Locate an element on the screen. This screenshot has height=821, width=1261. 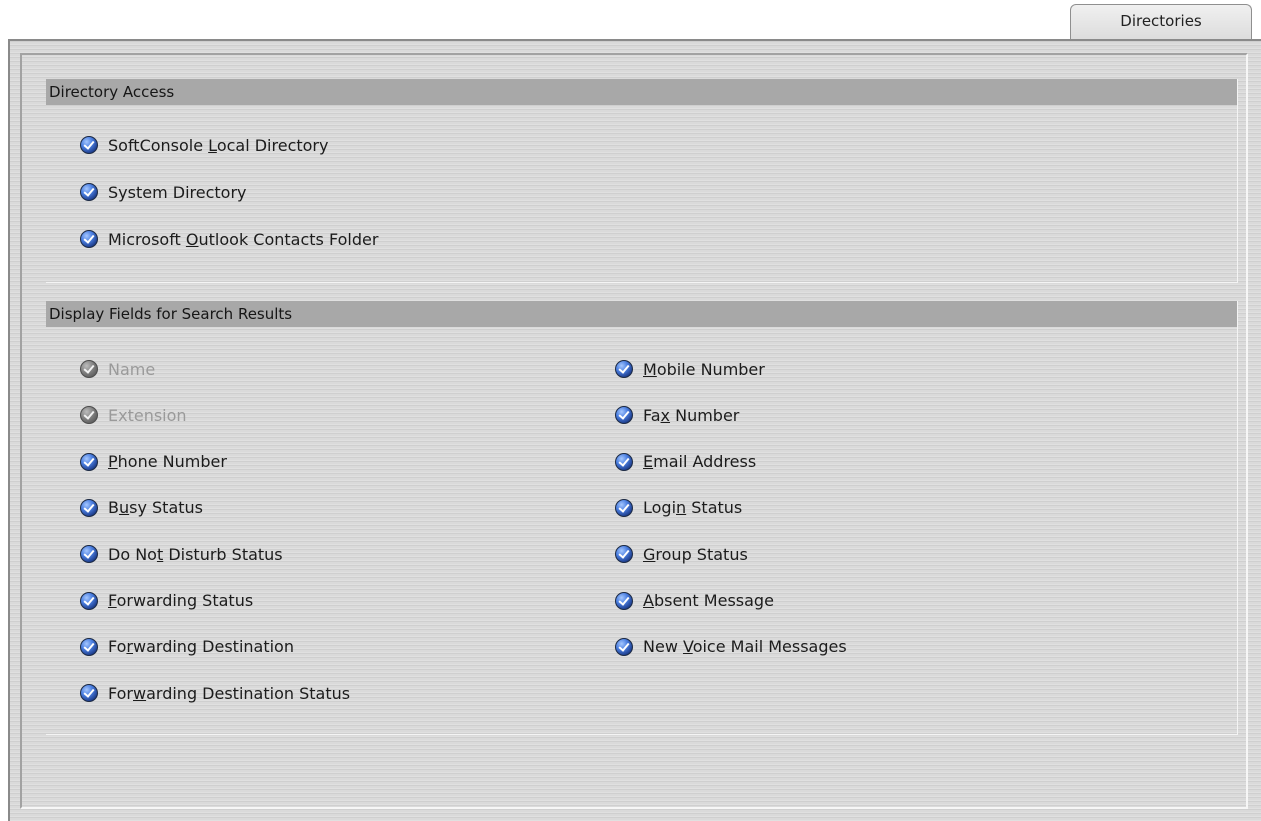
option-label: Busy Status is located at coordinates (155, 508).